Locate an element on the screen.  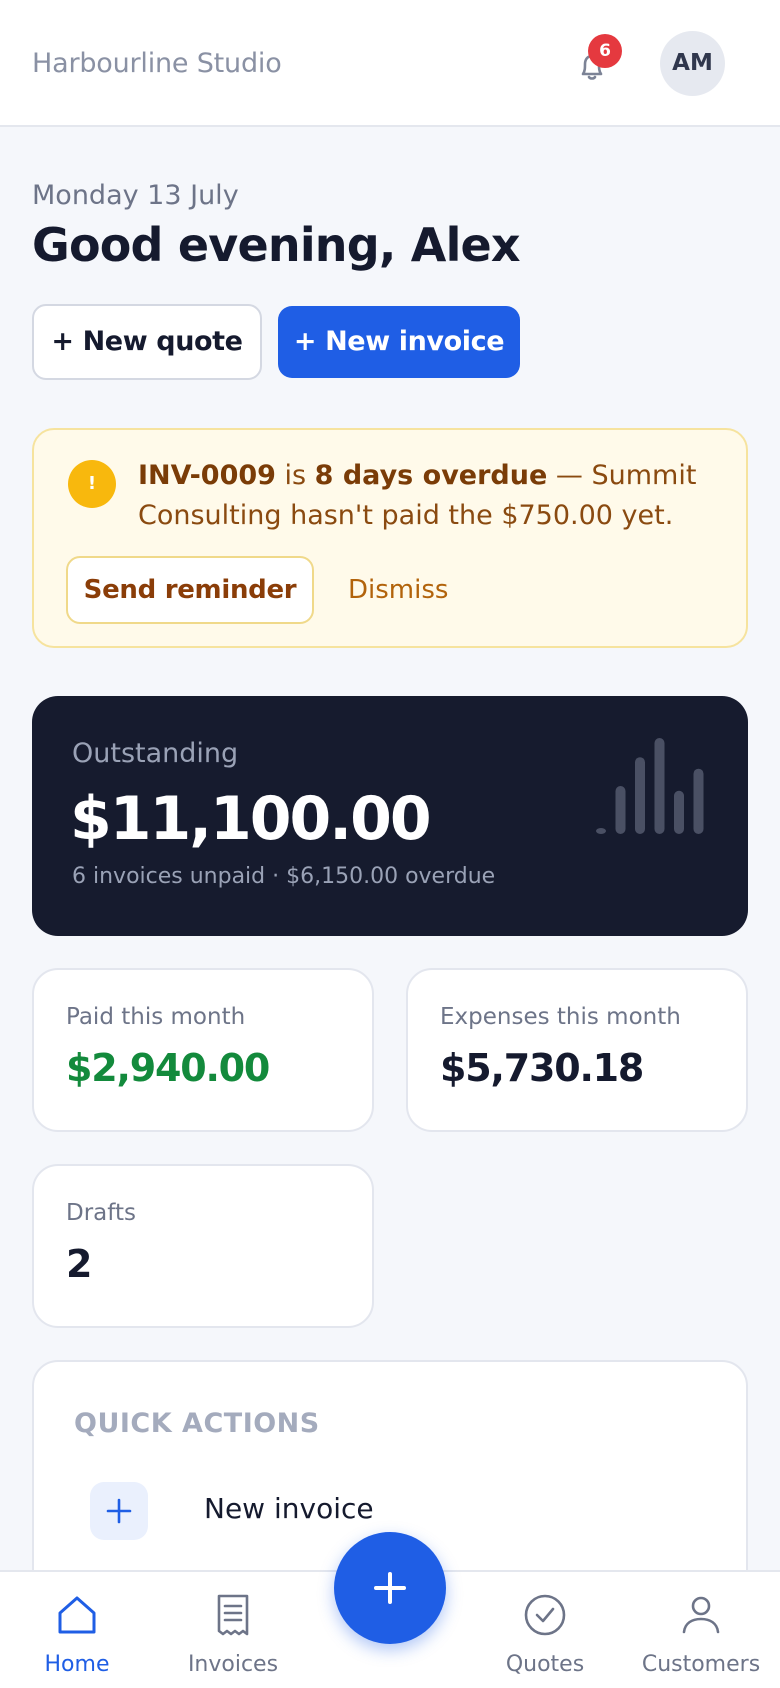
drafts-label: Drafts is located at coordinates (101, 1213).